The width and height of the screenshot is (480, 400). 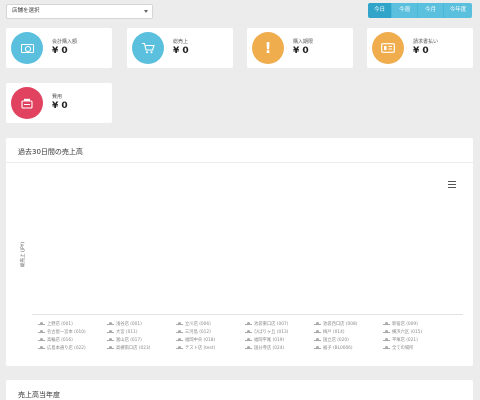 What do you see at coordinates (141, 332) in the screenshot?
I see `legend-item: 大宮 (011)` at bounding box center [141, 332].